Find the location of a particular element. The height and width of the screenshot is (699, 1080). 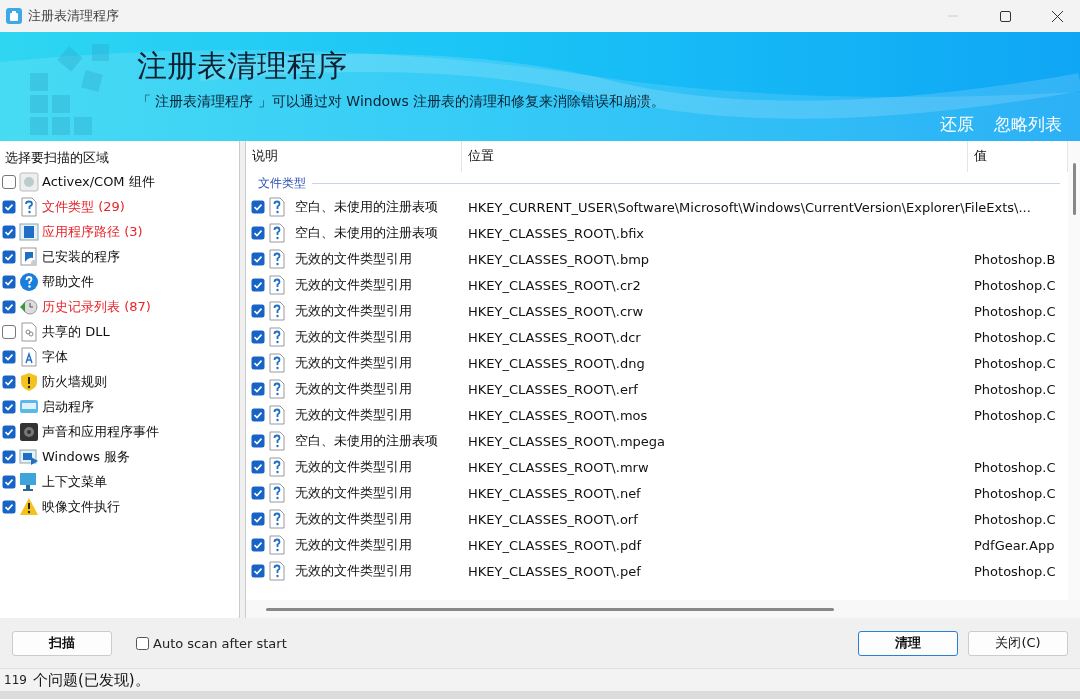

scan-area-label: Windows 服务 is located at coordinates (86, 456).